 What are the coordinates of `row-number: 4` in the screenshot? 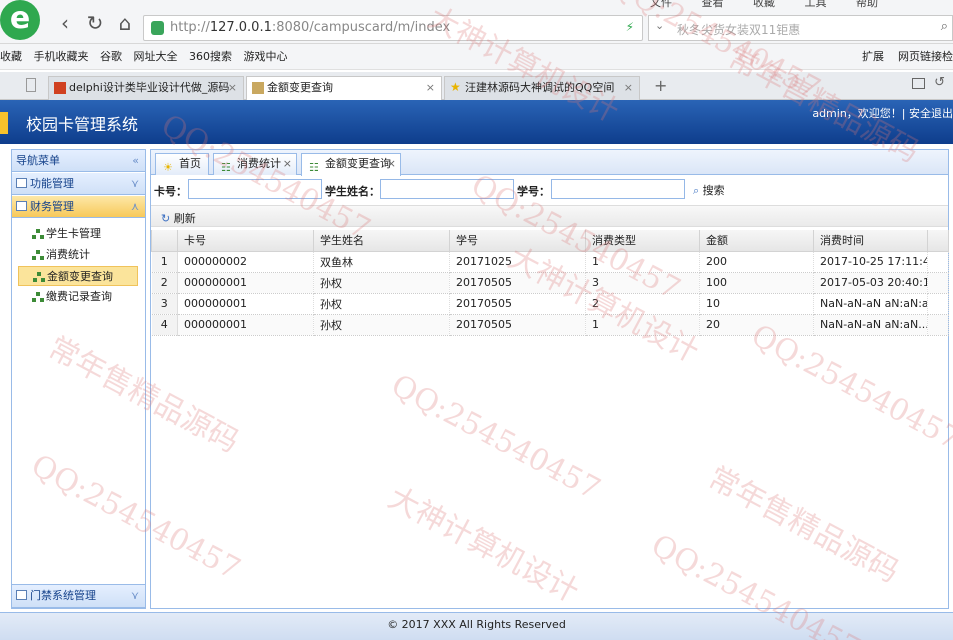 It's located at (164, 325).